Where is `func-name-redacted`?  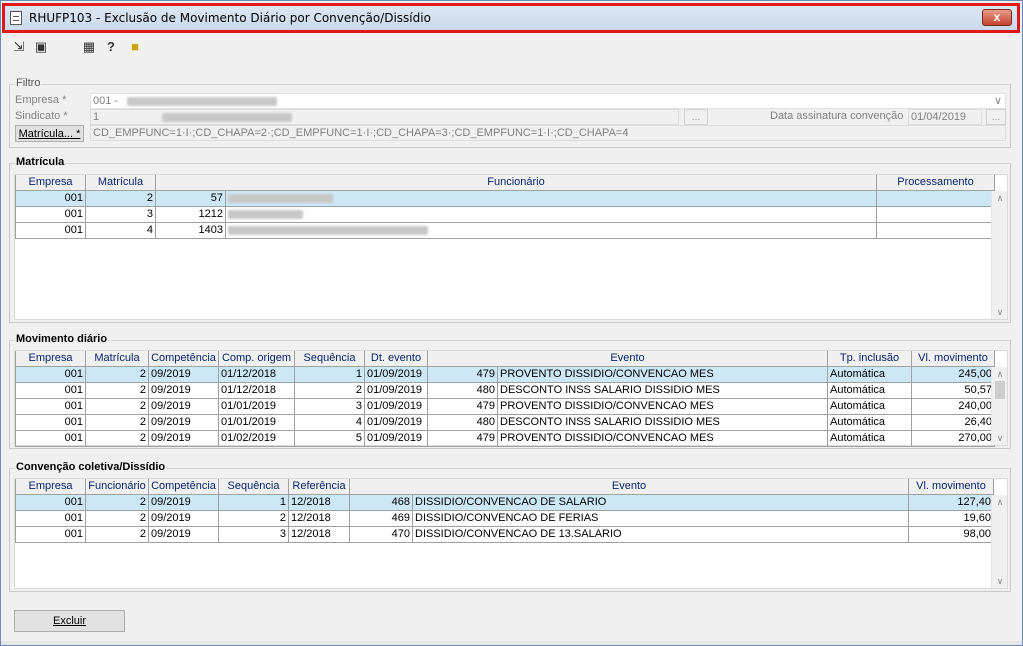
func-name-redacted is located at coordinates (265, 214).